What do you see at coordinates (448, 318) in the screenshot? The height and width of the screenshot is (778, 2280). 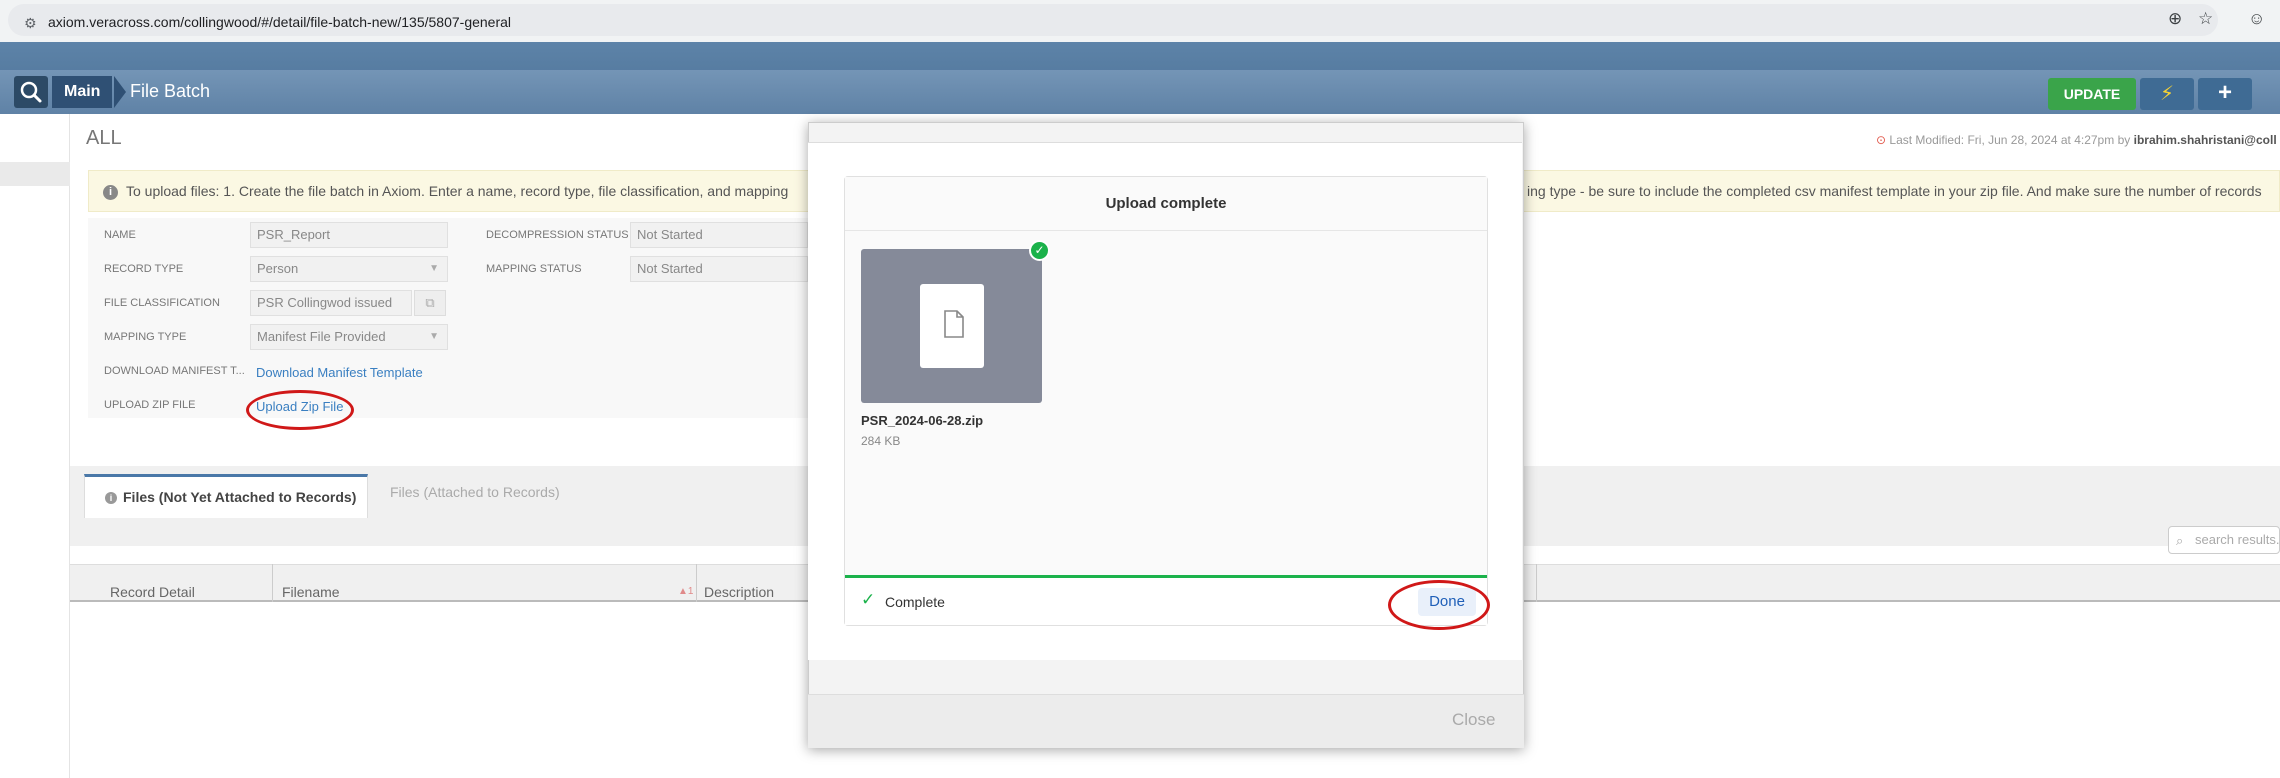 I see `form-panel` at bounding box center [448, 318].